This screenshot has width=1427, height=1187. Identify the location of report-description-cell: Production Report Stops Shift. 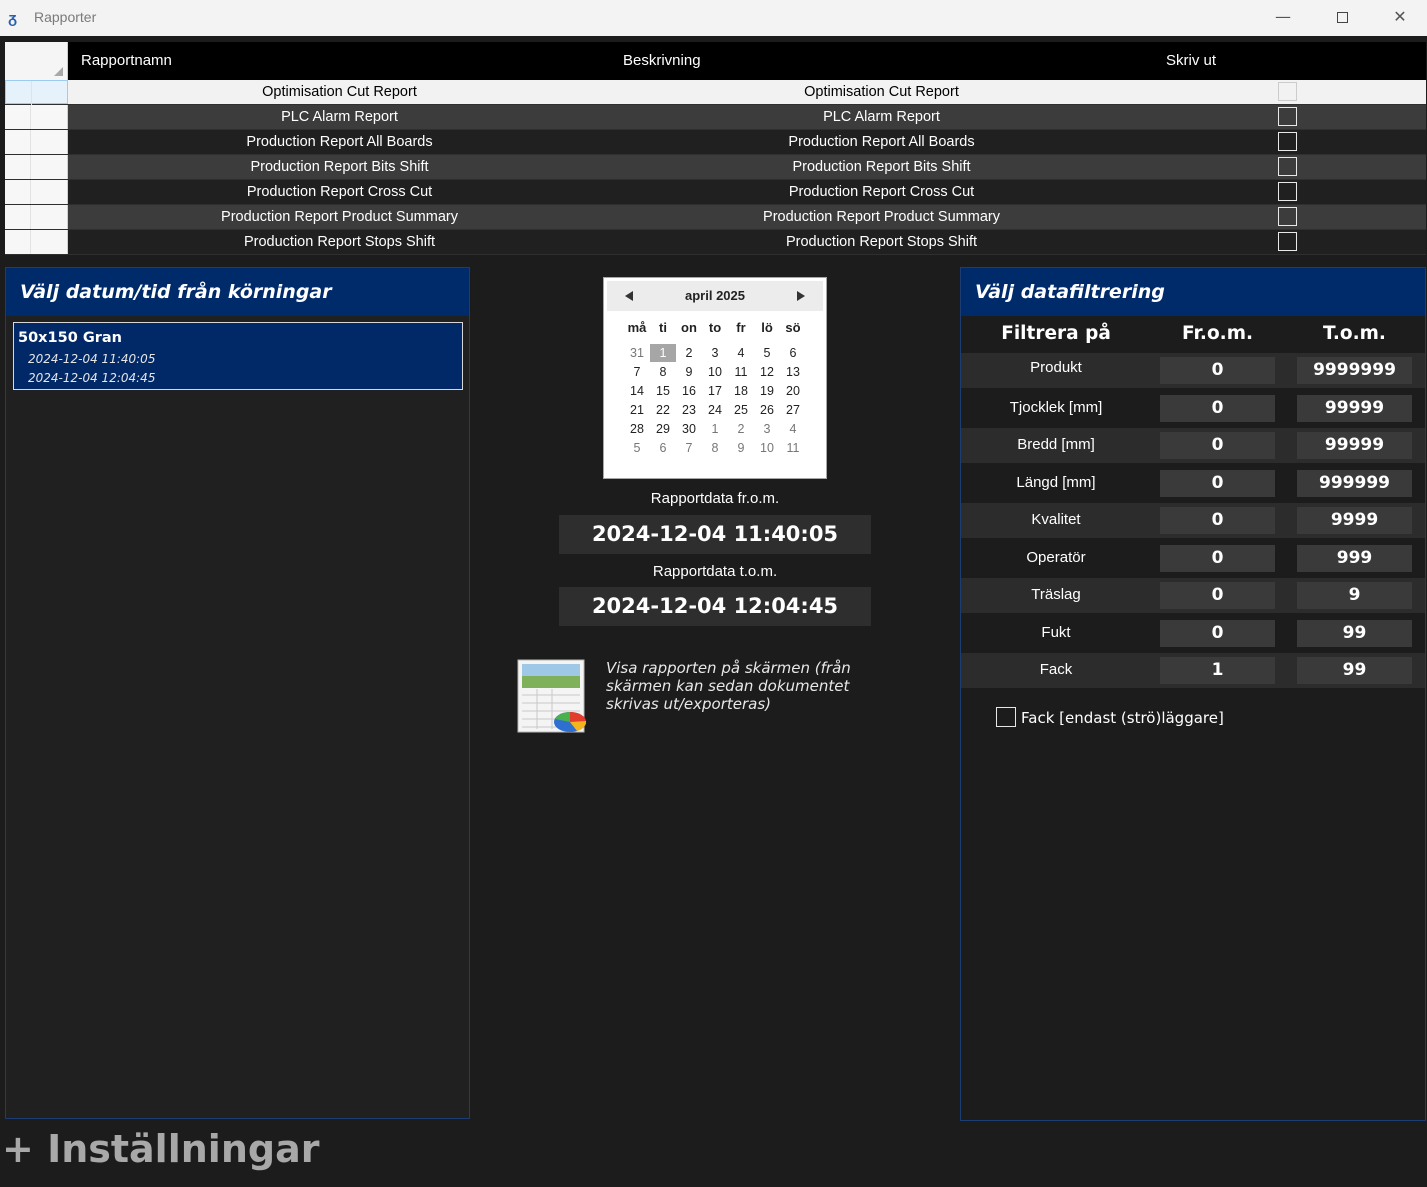
(881, 242).